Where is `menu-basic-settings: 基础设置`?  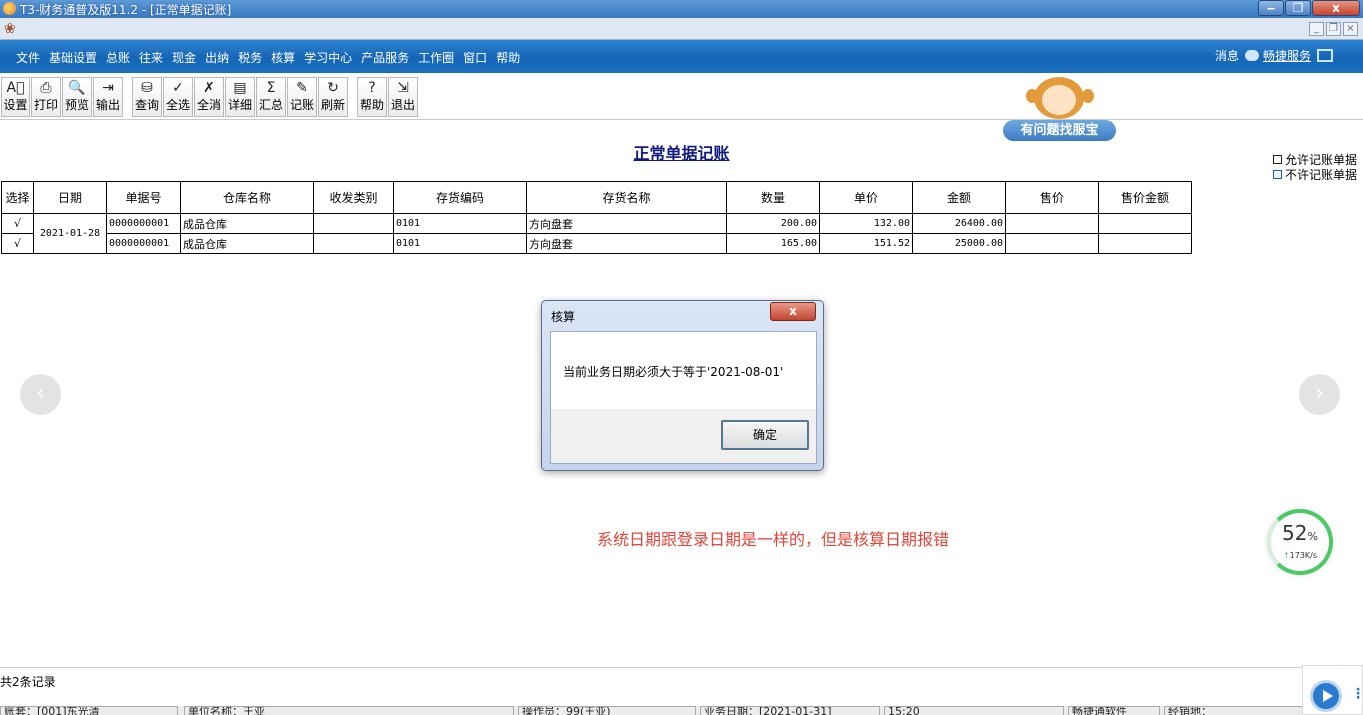
menu-basic-settings: 基础设置 is located at coordinates (73, 57).